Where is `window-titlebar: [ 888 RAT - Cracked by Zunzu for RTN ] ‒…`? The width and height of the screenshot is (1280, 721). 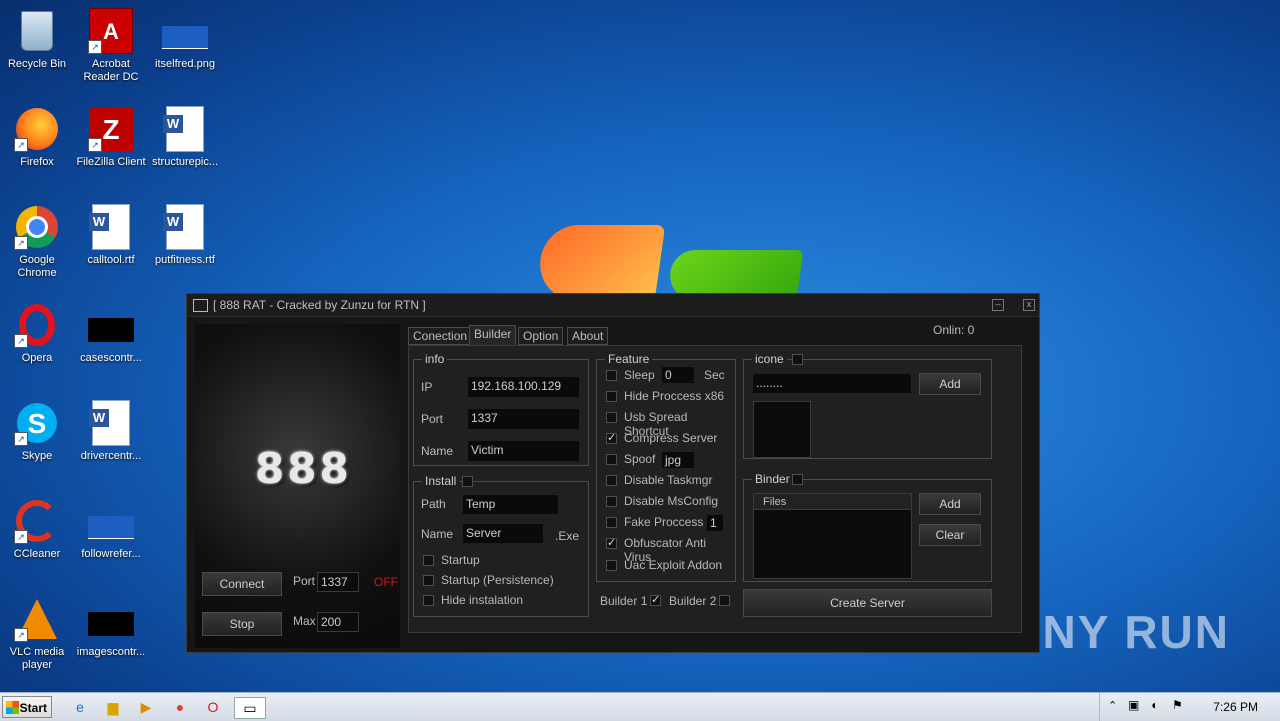 window-titlebar: [ 888 RAT - Cracked by Zunzu for RTN ] ‒… is located at coordinates (613, 305).